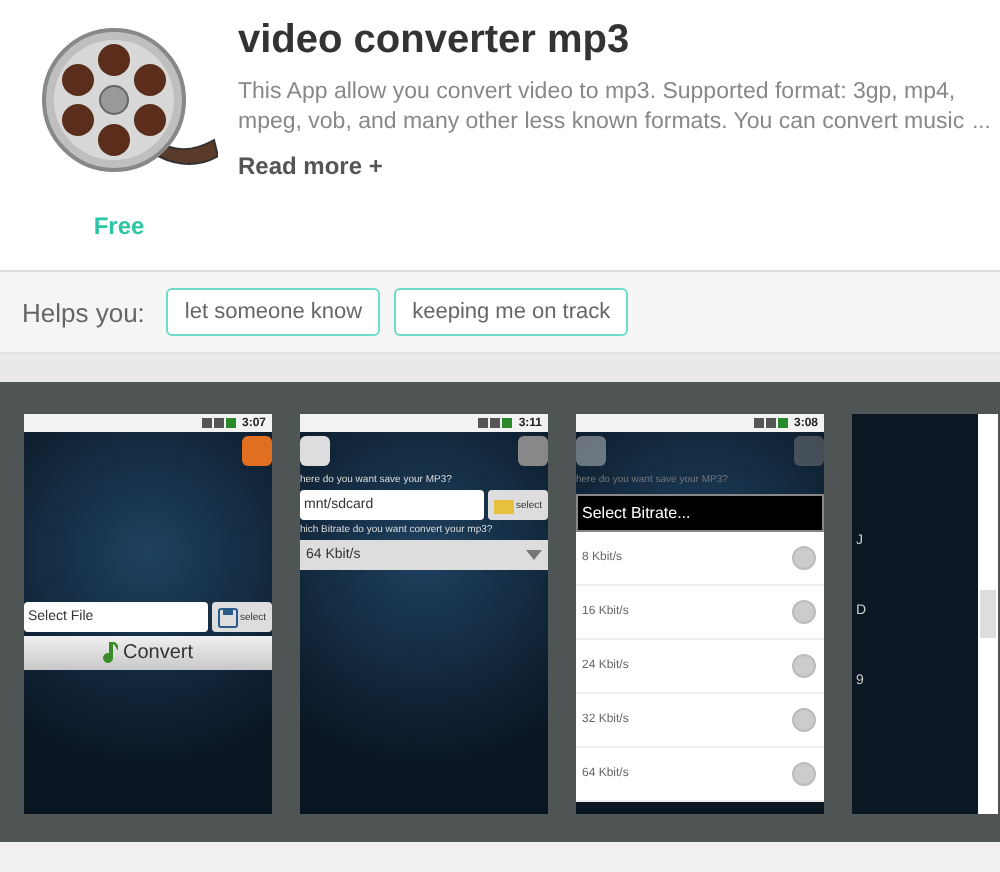  What do you see at coordinates (110, 653) in the screenshot?
I see `music-note-icon` at bounding box center [110, 653].